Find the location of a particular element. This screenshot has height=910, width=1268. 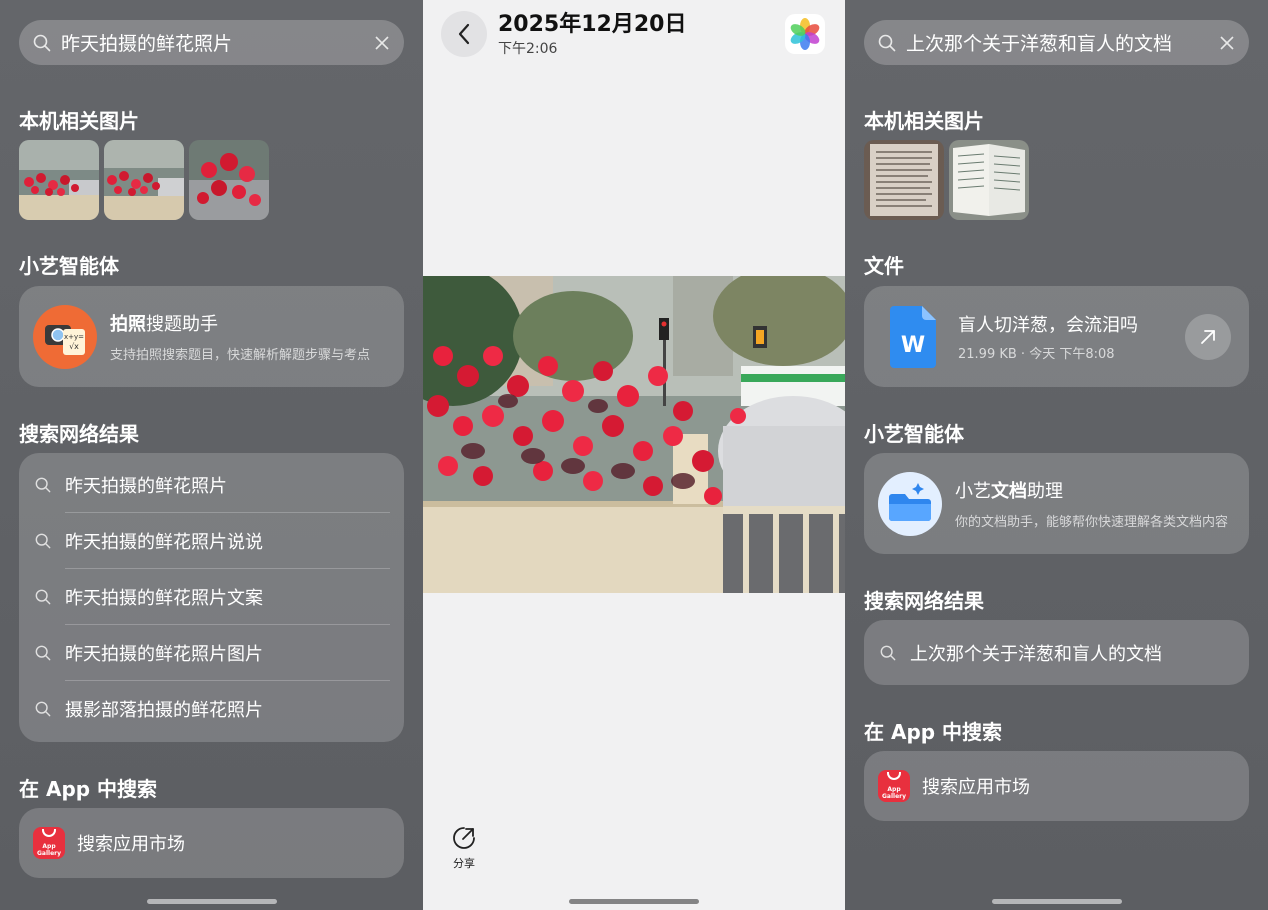

web-result-item: 昨天拍摄的鲜花照片文案 is located at coordinates (211, 597).